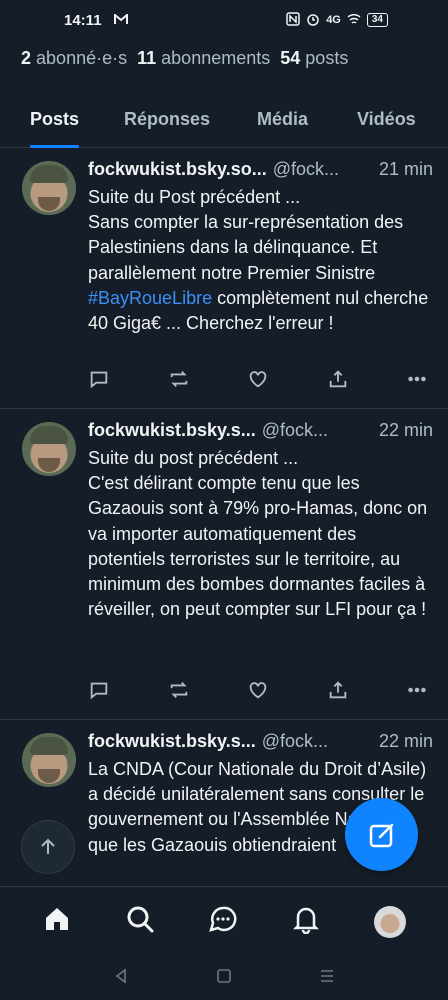  Describe the element at coordinates (327, 978) in the screenshot. I see `recents-icon` at that location.